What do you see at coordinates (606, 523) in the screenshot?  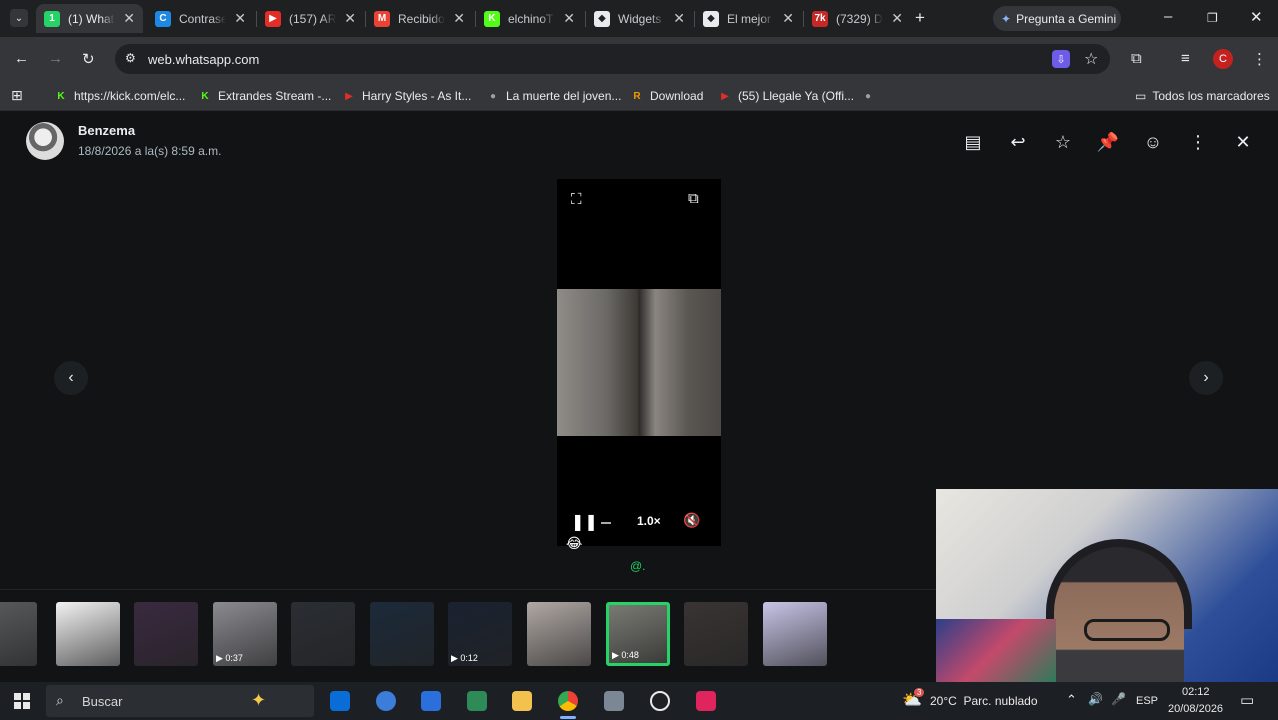 I see `progress-bar` at bounding box center [606, 523].